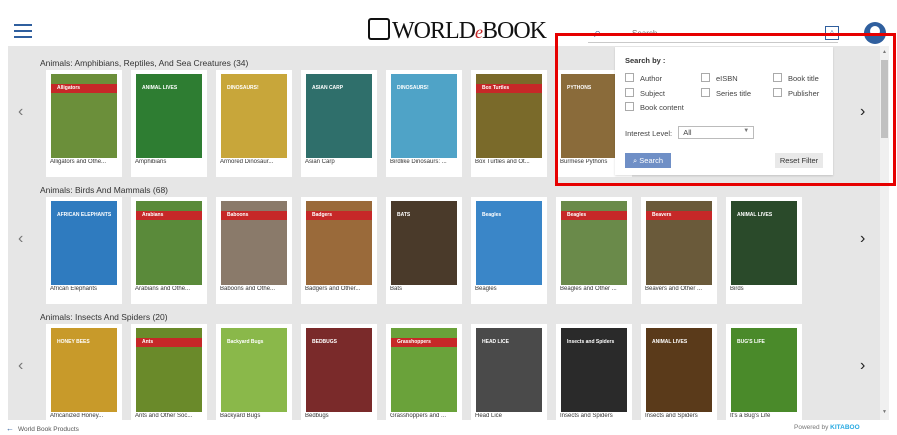  I want to click on book-card: HEAD LICE Head Lice, so click(509, 377).